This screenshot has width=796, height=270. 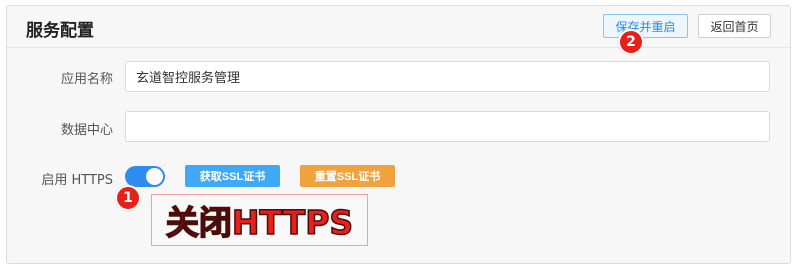 I want to click on back-home-button: 返回首页, so click(x=734, y=26).